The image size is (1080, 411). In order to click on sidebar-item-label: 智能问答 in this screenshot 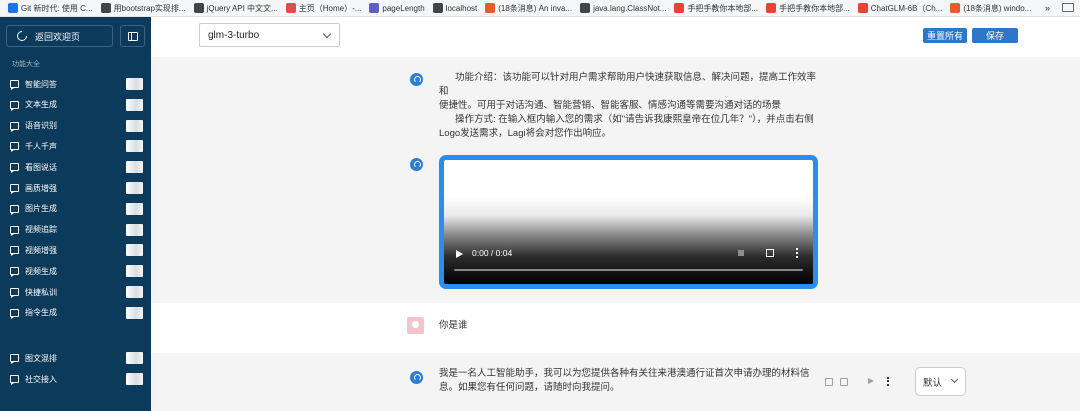, I will do `click(41, 84)`.